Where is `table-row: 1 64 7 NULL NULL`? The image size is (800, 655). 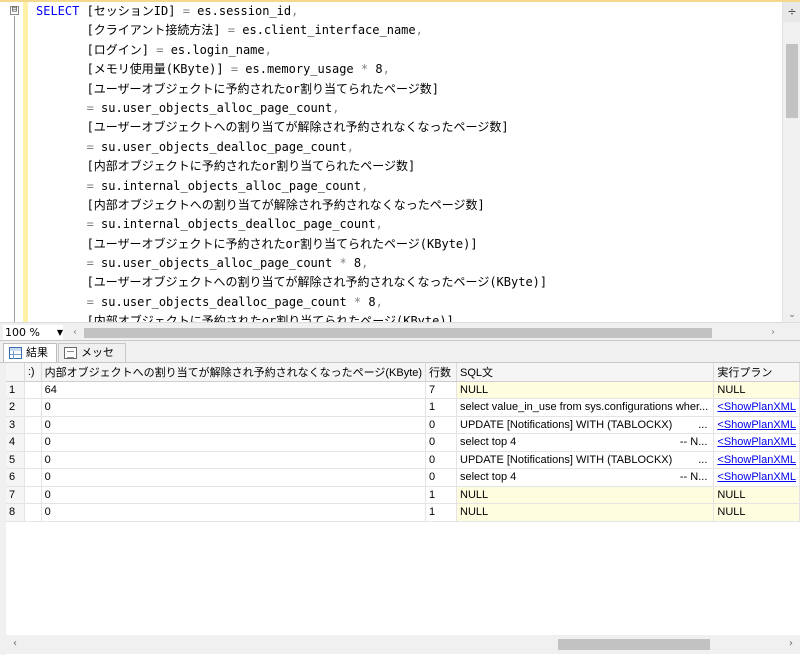 table-row: 1 64 7 NULL NULL is located at coordinates (403, 390).